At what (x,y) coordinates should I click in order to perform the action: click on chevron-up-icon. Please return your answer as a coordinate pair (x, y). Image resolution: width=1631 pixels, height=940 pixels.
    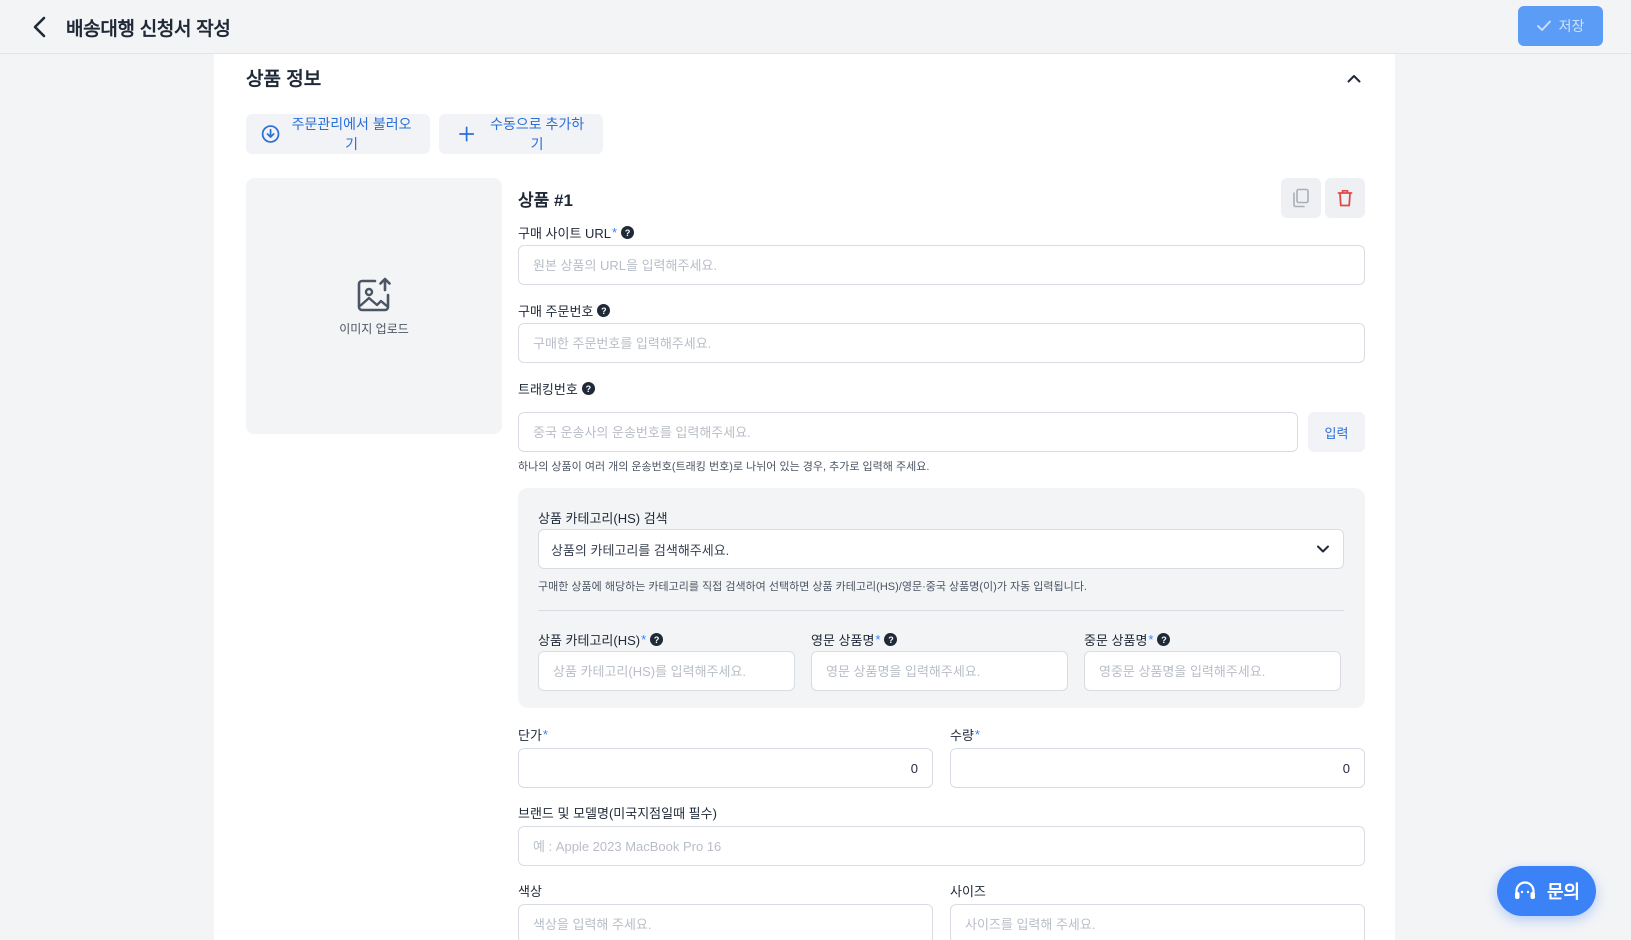
    Looking at the image, I should click on (1354, 78).